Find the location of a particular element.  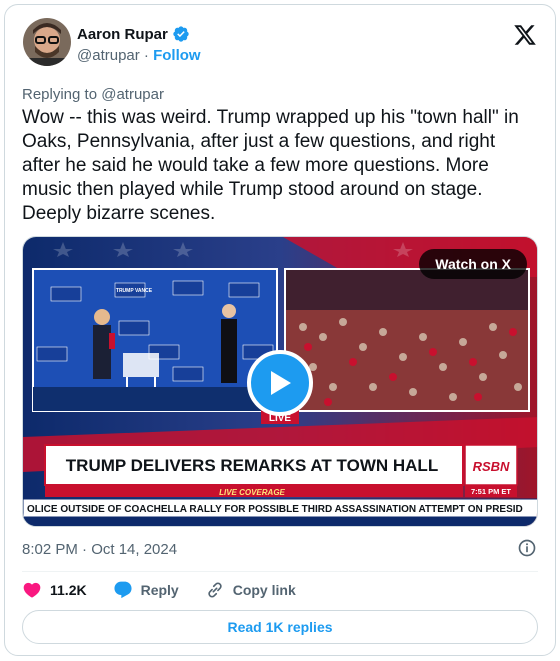

reply-label: Reply is located at coordinates (159, 590).